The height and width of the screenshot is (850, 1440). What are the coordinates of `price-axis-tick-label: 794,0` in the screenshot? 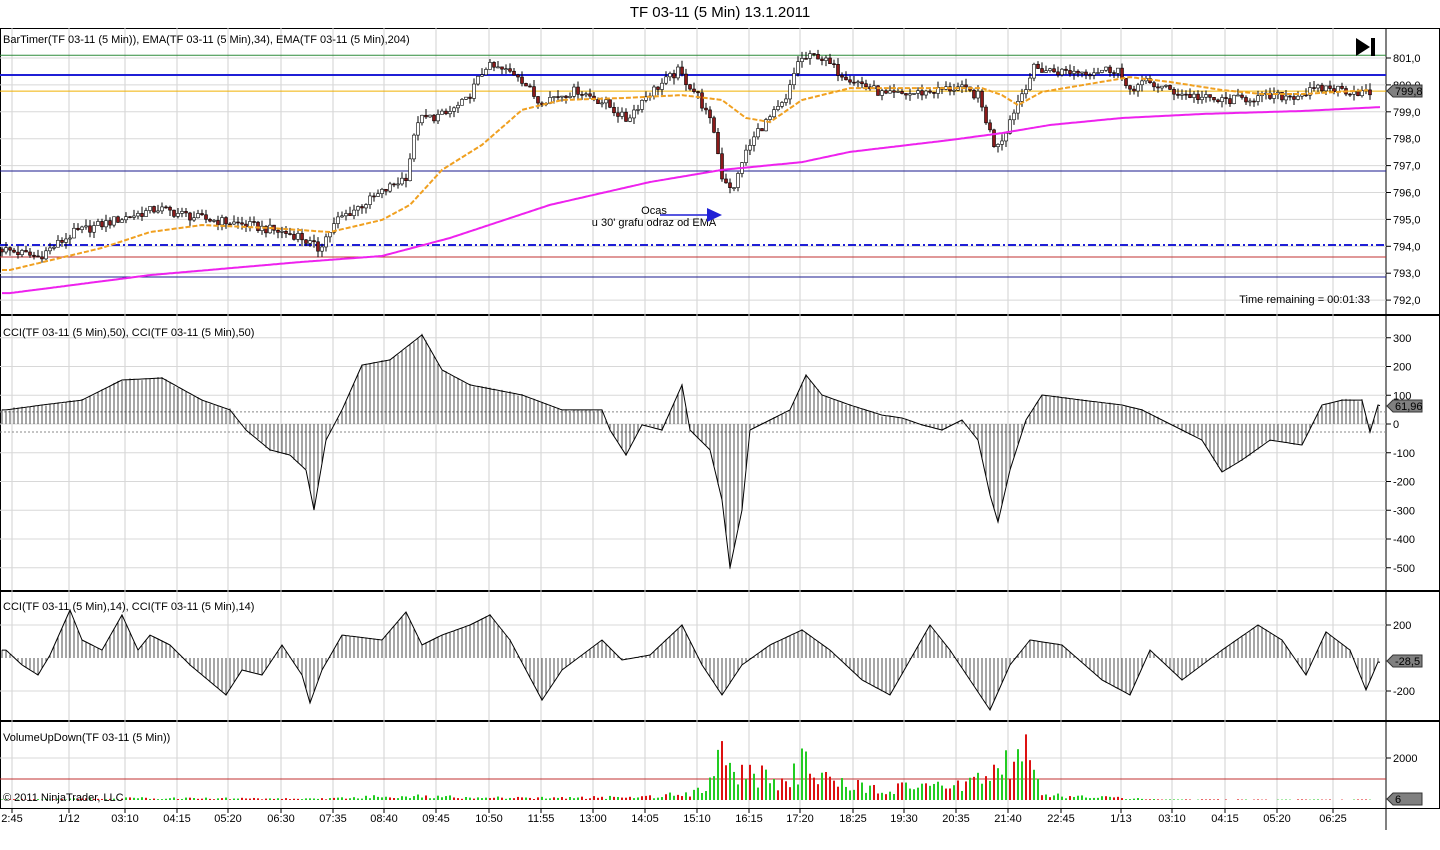 It's located at (1407, 247).